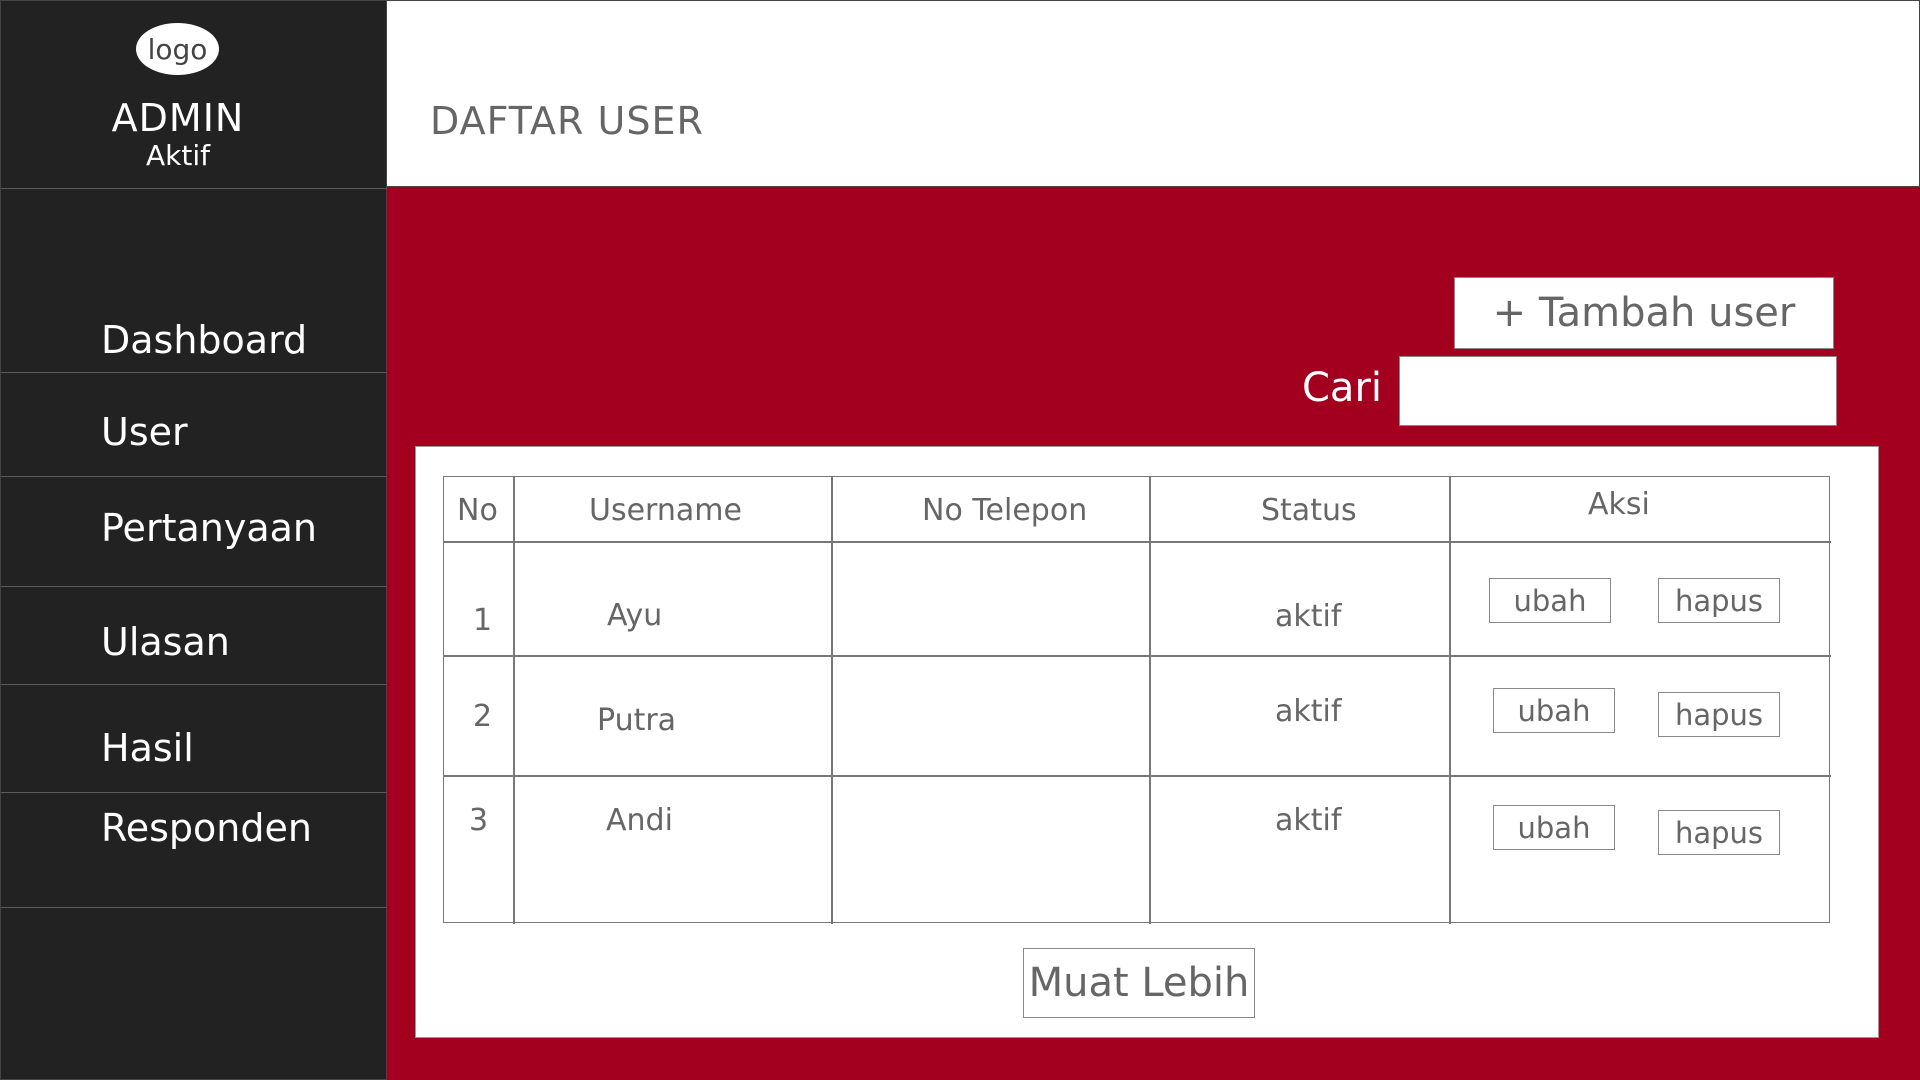 The height and width of the screenshot is (1080, 1920). I want to click on column-header-status: Status, so click(1309, 510).